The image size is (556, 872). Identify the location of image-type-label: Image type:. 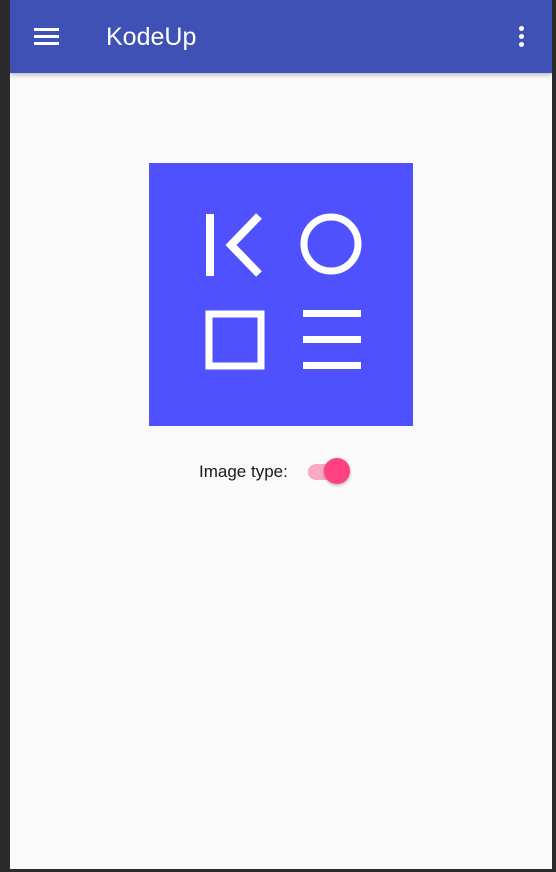
(243, 471).